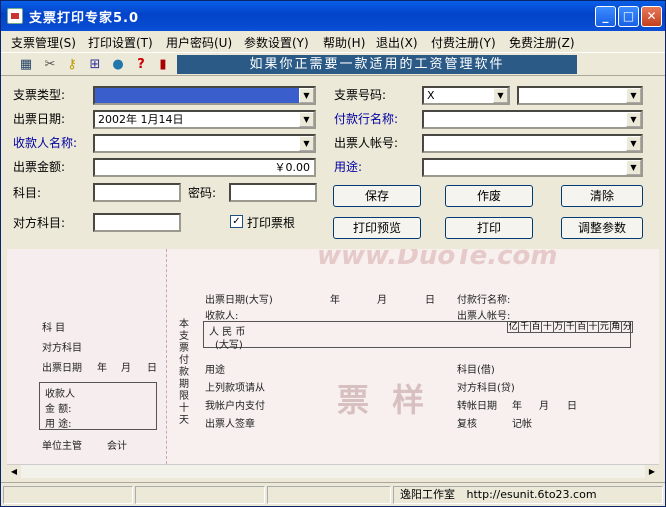  Describe the element at coordinates (43, 42) in the screenshot. I see `menu-cheque: 支票管理(S)` at that location.